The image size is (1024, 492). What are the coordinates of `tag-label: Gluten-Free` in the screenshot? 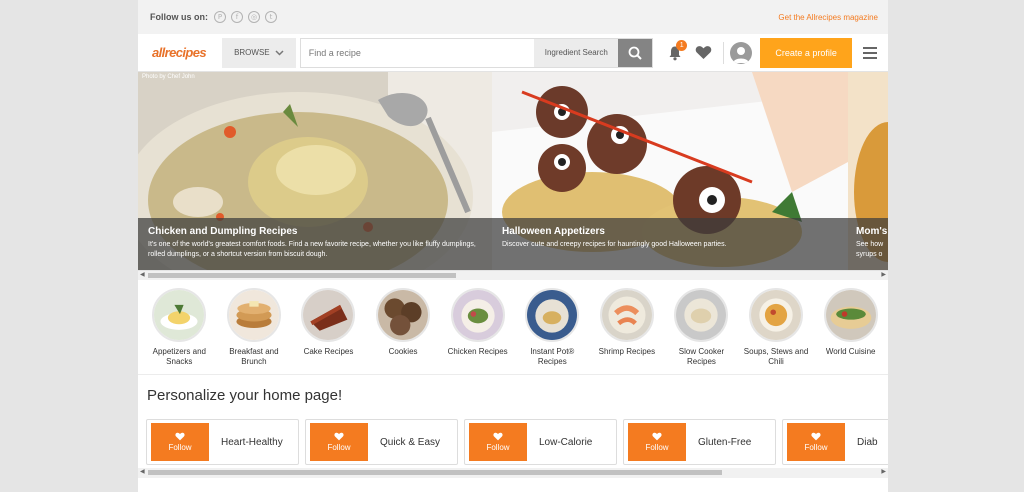 It's located at (725, 442).